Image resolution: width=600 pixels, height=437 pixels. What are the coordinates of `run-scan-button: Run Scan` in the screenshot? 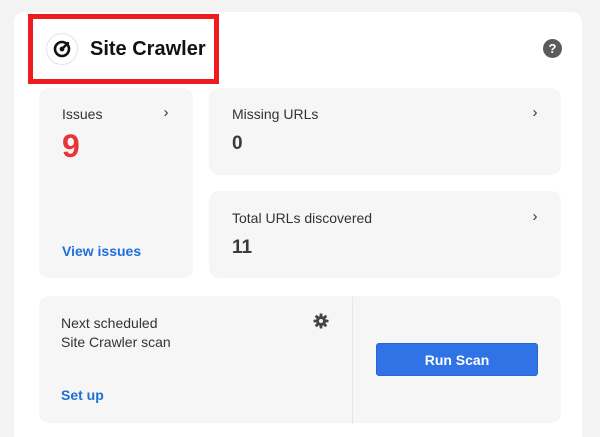 It's located at (457, 359).